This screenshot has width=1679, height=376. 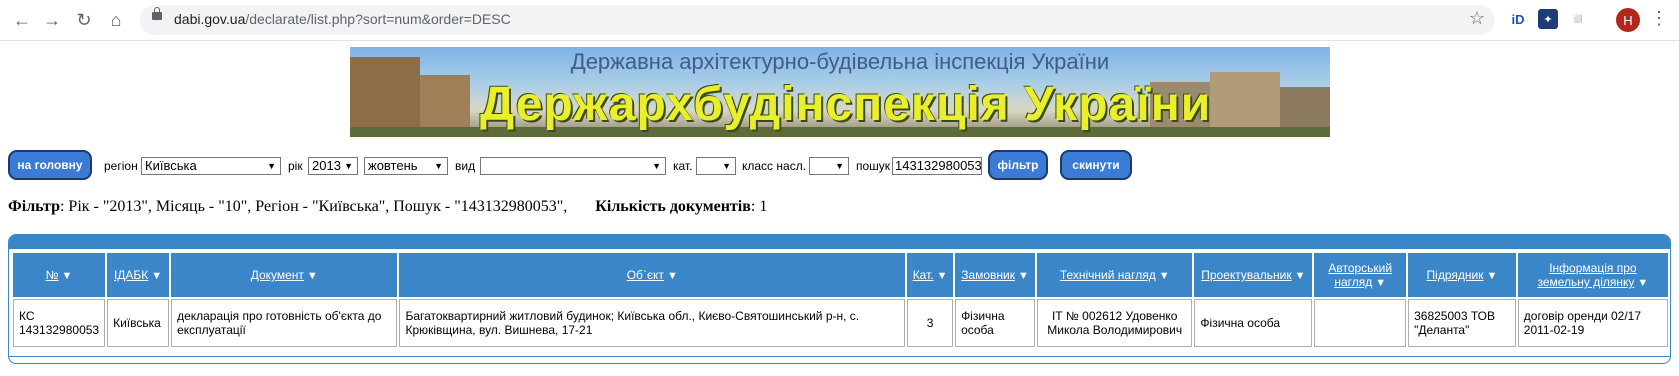 What do you see at coordinates (1548, 19) in the screenshot?
I see `extension-puzzle-icon: ✦` at bounding box center [1548, 19].